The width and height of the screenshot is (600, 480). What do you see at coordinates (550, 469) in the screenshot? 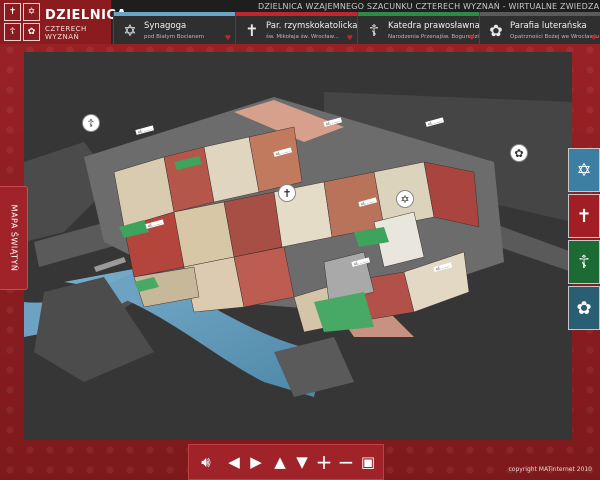
I see `copyright: copyright MATinternet 2010` at bounding box center [550, 469].